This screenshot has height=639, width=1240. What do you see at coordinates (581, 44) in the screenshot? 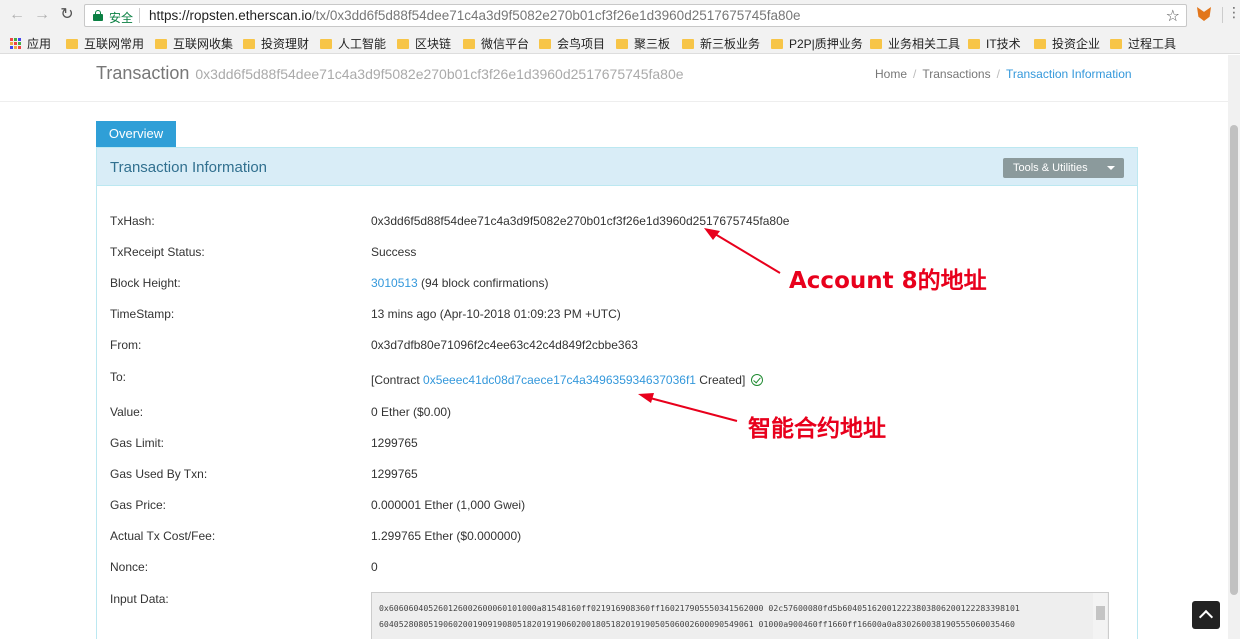
I see `bookmark-label: 会鸟项目` at bounding box center [581, 44].